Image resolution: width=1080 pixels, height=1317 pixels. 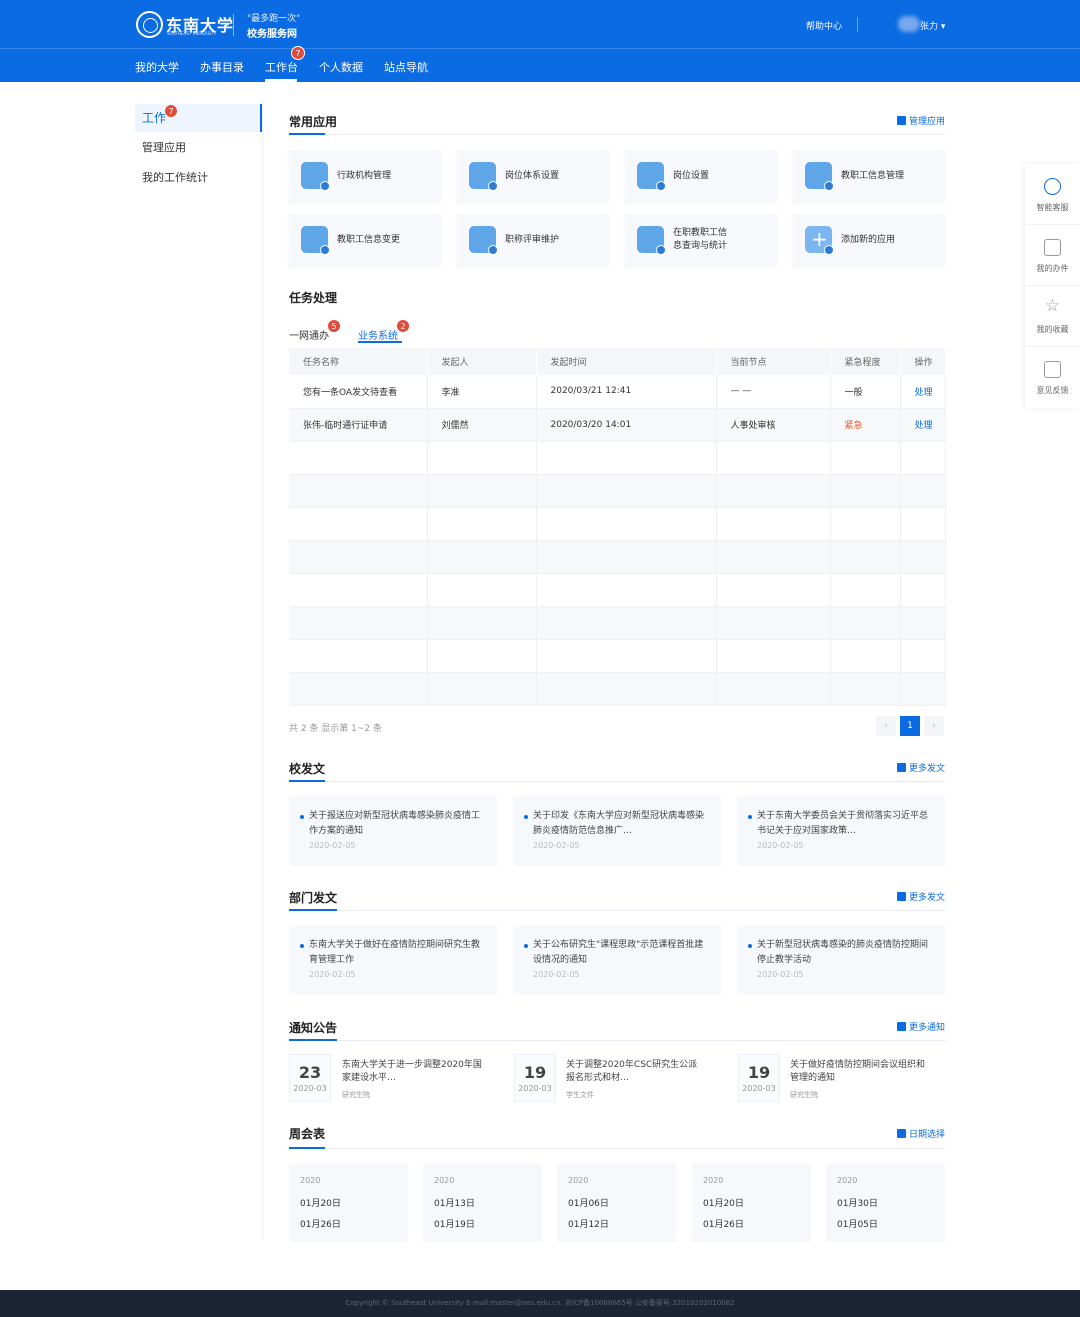 What do you see at coordinates (1052, 194) in the screenshot?
I see `float-smart-service: 智能客服` at bounding box center [1052, 194].